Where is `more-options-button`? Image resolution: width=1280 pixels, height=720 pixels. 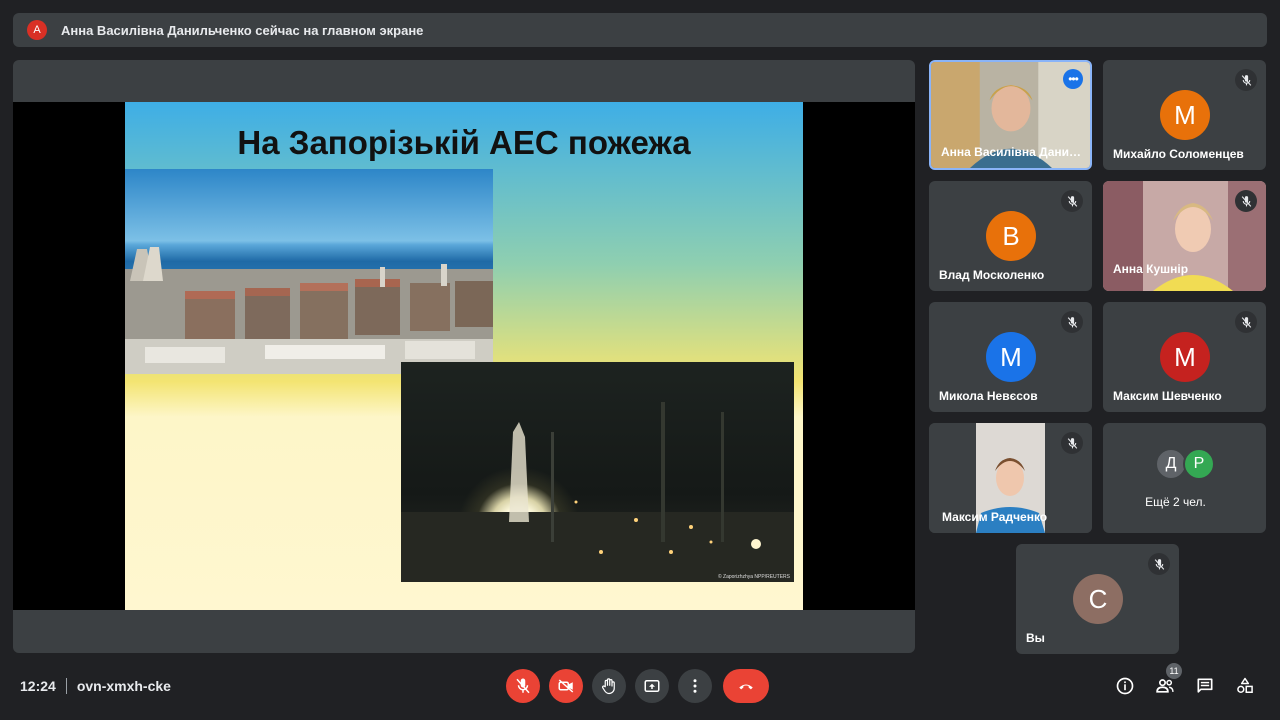 more-options-button is located at coordinates (695, 686).